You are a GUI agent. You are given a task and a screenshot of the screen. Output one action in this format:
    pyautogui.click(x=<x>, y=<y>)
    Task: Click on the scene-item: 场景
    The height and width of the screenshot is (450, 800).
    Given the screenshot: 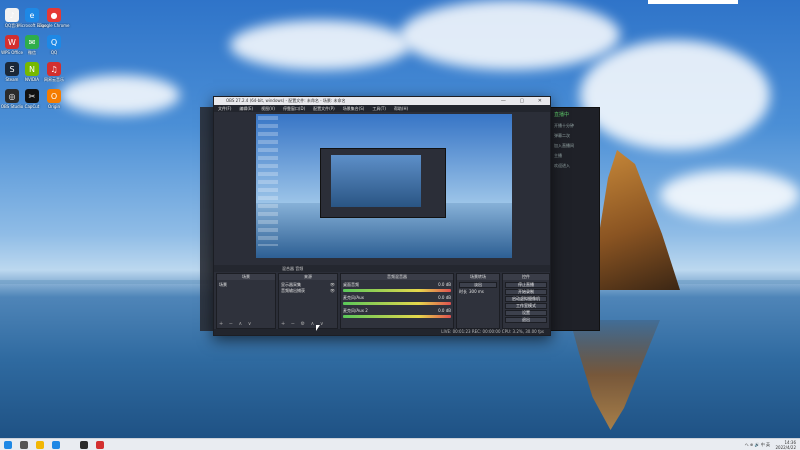 What is the action you would take?
    pyautogui.click(x=246, y=285)
    